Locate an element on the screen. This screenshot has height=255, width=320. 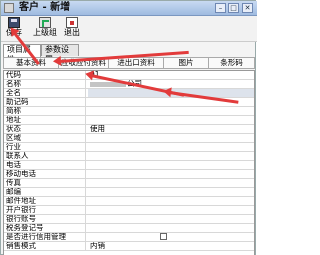
property-row: 邮件地址 is located at coordinates (129, 201).